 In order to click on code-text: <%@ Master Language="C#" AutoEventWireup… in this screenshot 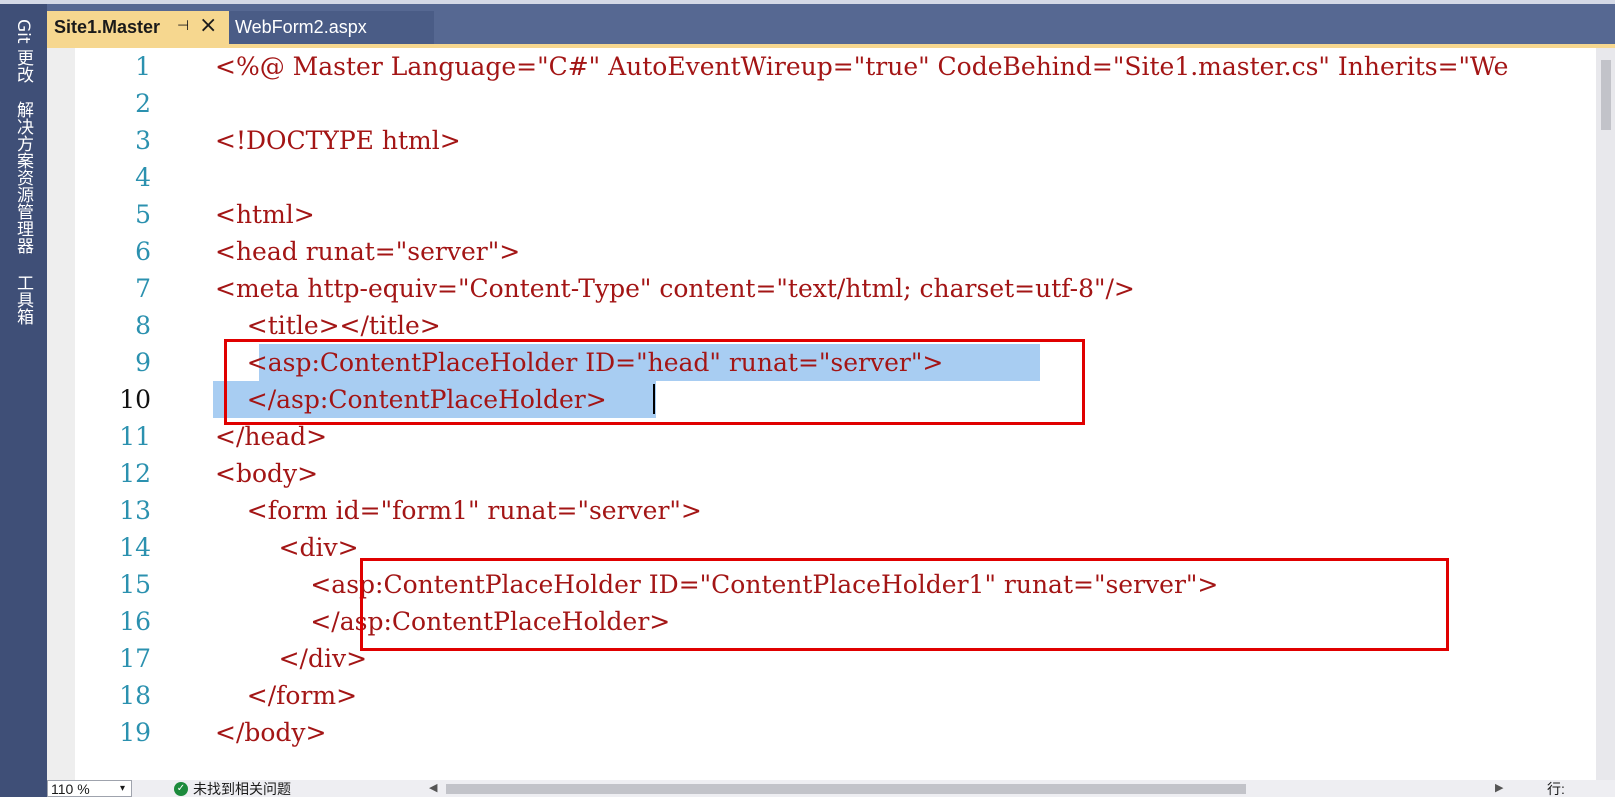, I will do `click(862, 66)`.